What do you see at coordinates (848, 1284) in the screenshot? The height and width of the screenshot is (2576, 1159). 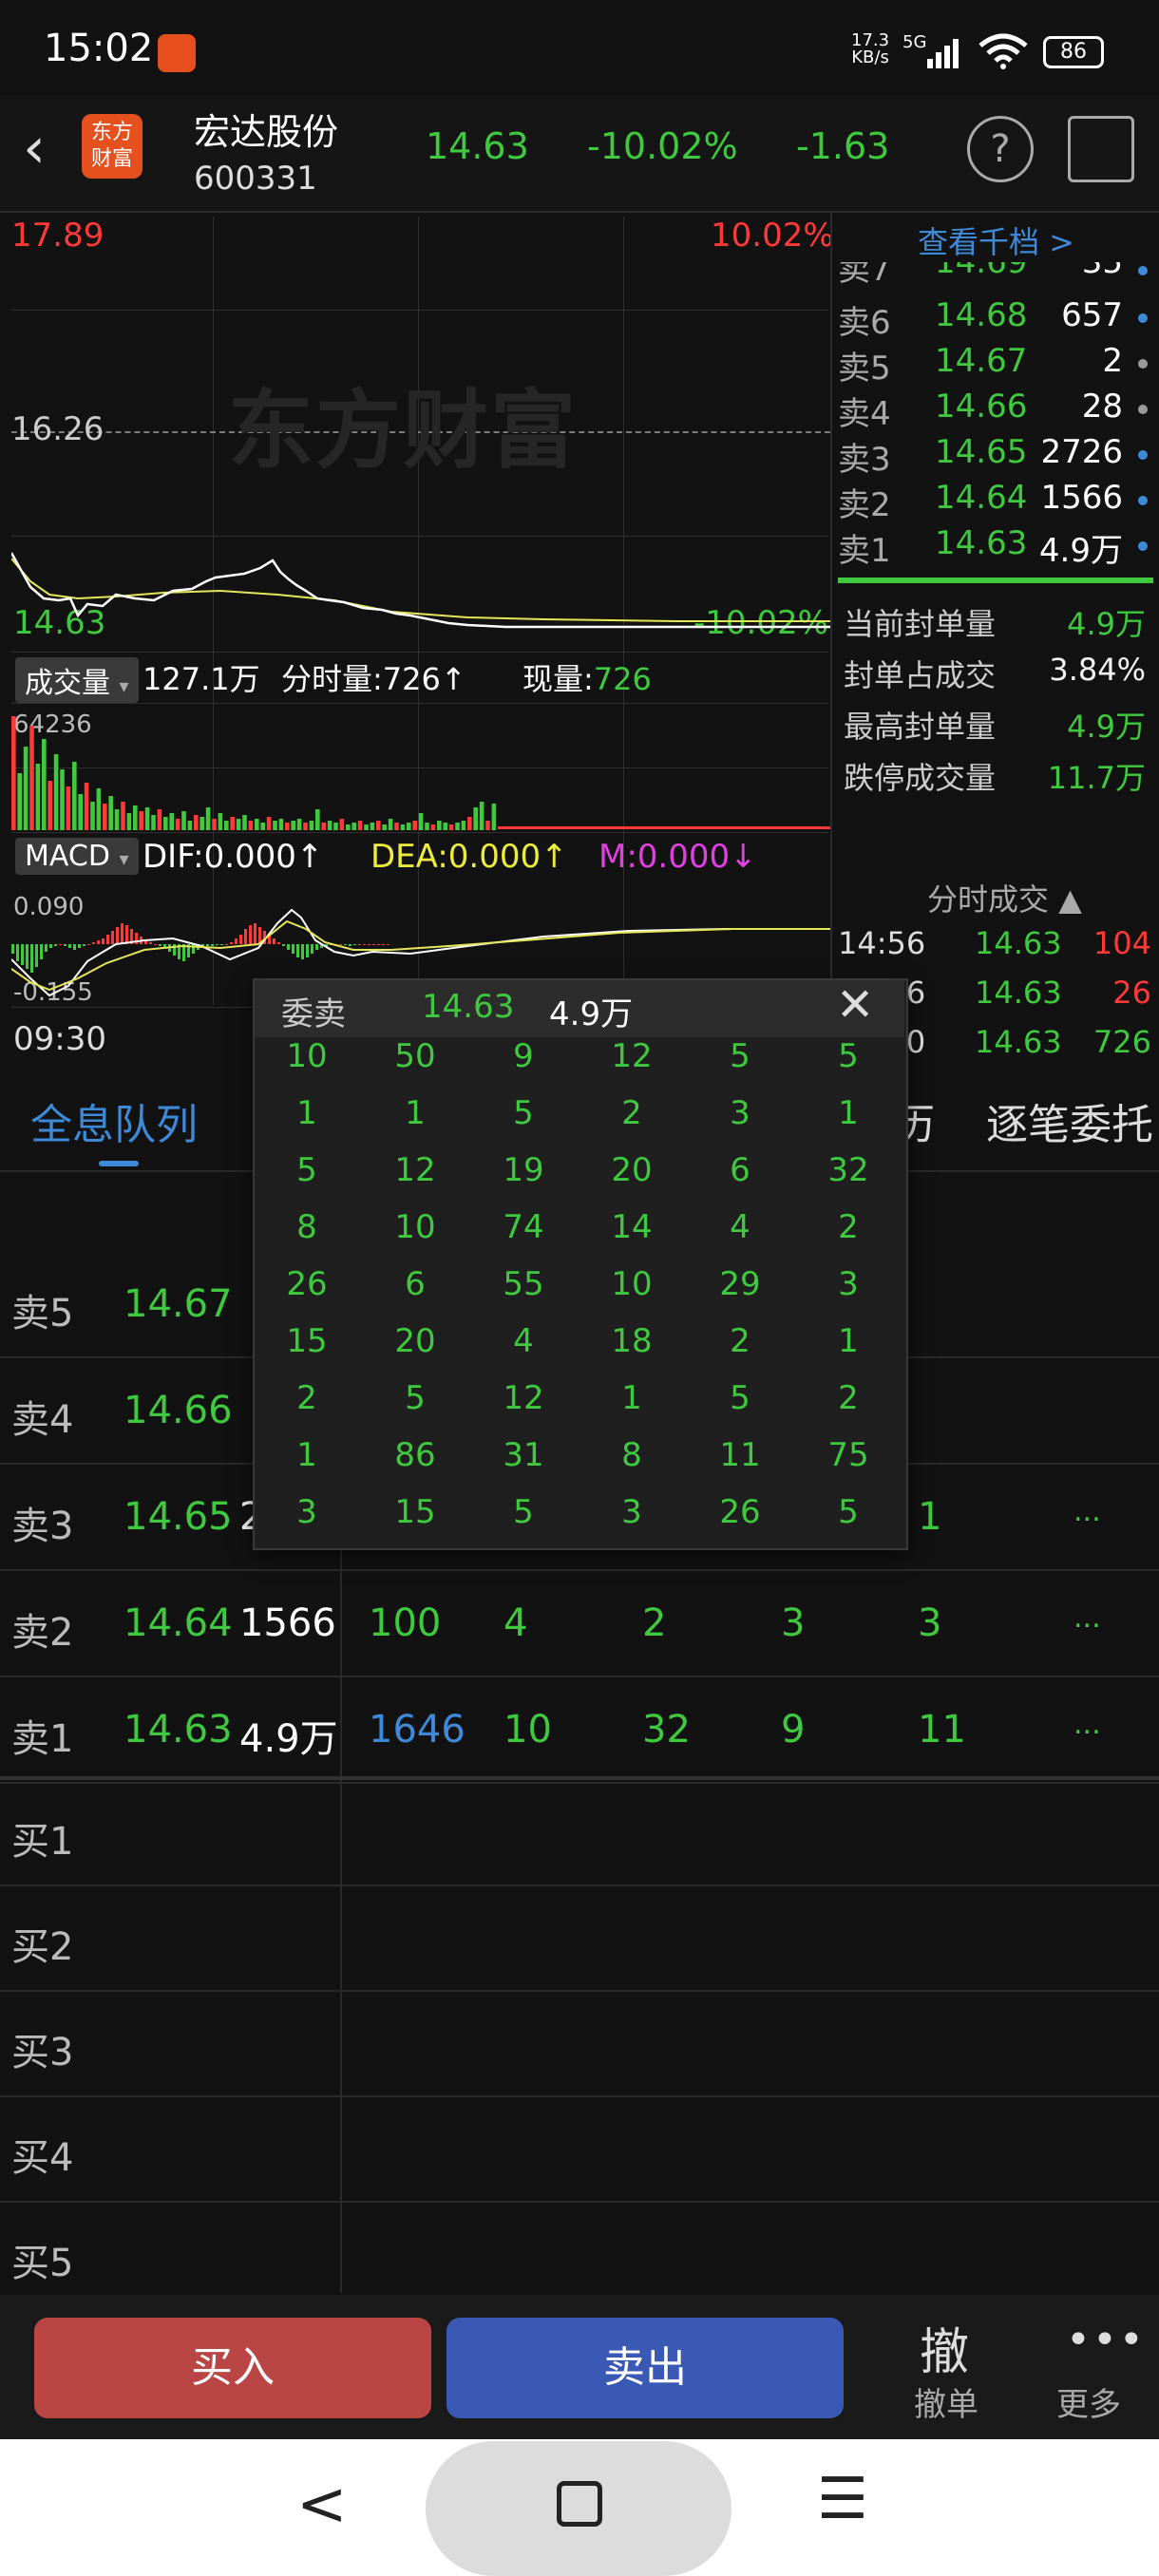 I see `popup-order-cell: 3` at bounding box center [848, 1284].